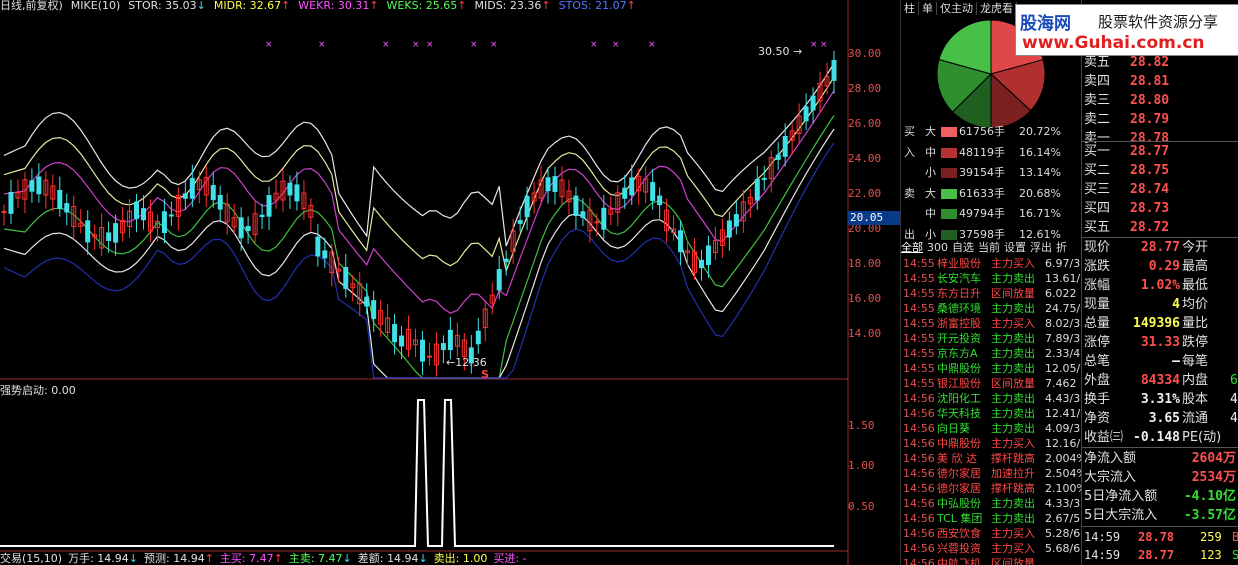  I want to click on ticker-row: 14:55 桑德环境 主力卖出 24.75/, so click(991, 308).